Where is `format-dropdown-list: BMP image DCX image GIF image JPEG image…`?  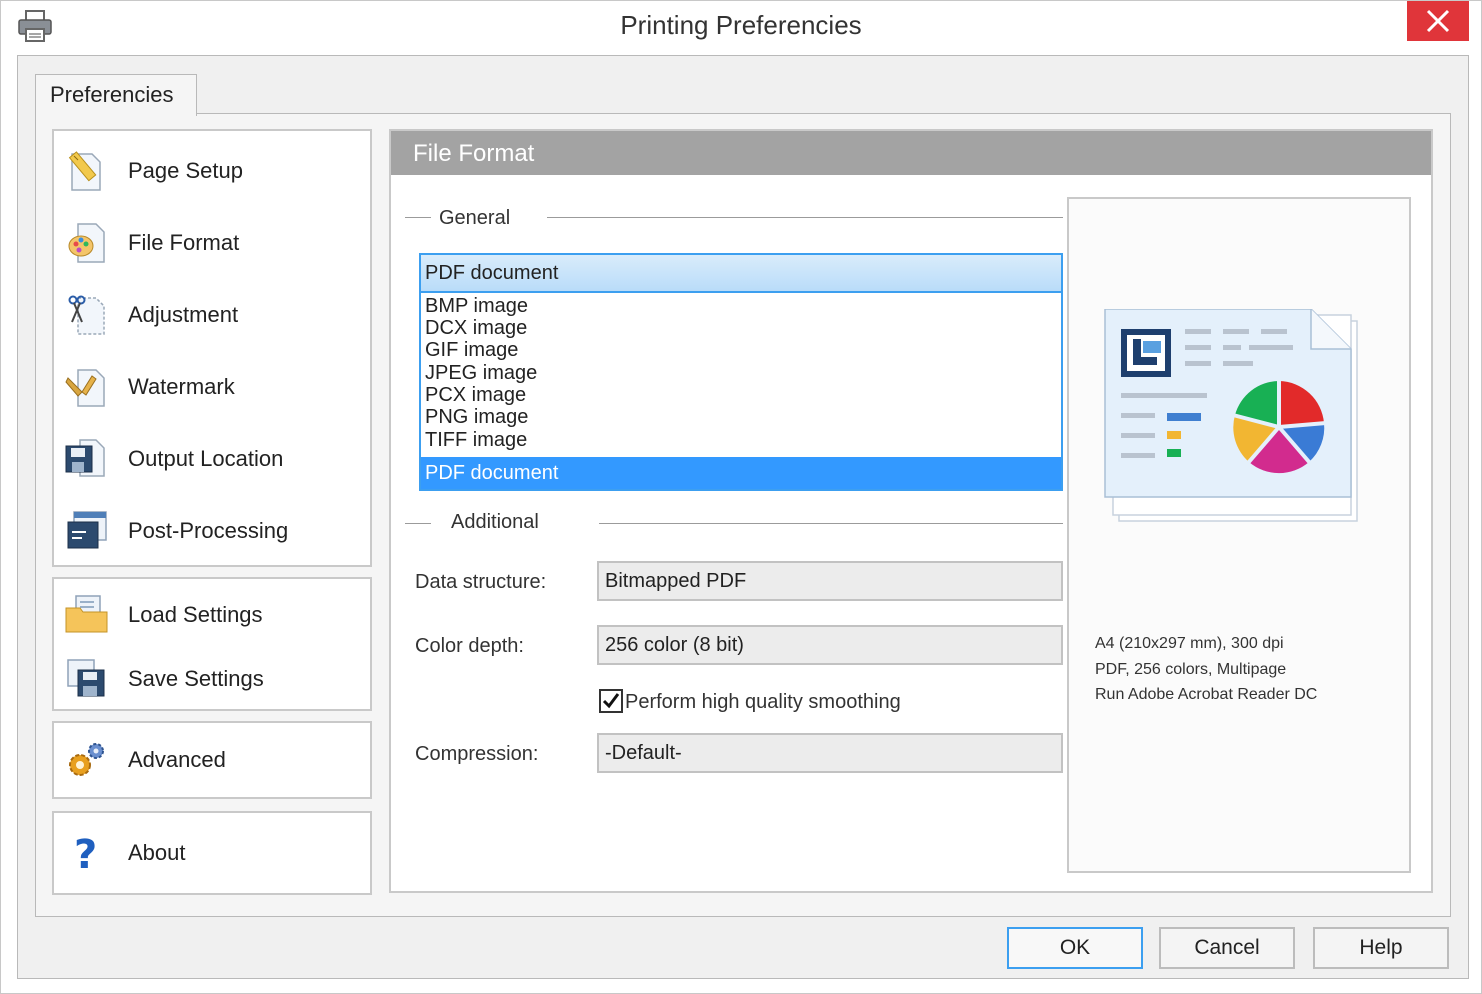 format-dropdown-list: BMP image DCX image GIF image JPEG image… is located at coordinates (741, 392).